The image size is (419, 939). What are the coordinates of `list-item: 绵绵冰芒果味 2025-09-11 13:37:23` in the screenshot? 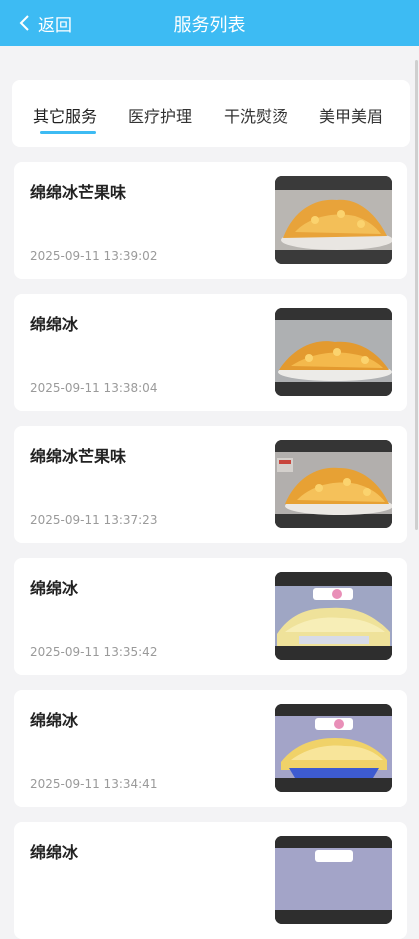 It's located at (210, 484).